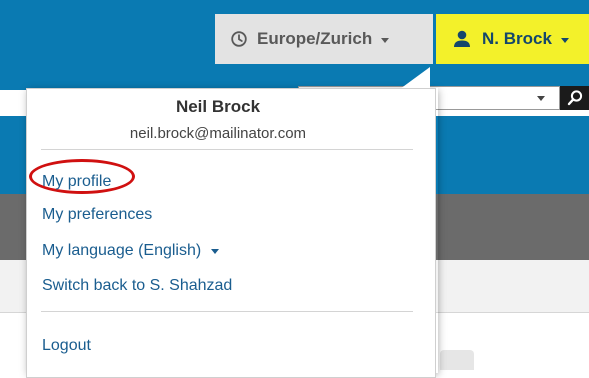  What do you see at coordinates (218, 133) in the screenshot?
I see `user-email: neil.brock@mailinator.com` at bounding box center [218, 133].